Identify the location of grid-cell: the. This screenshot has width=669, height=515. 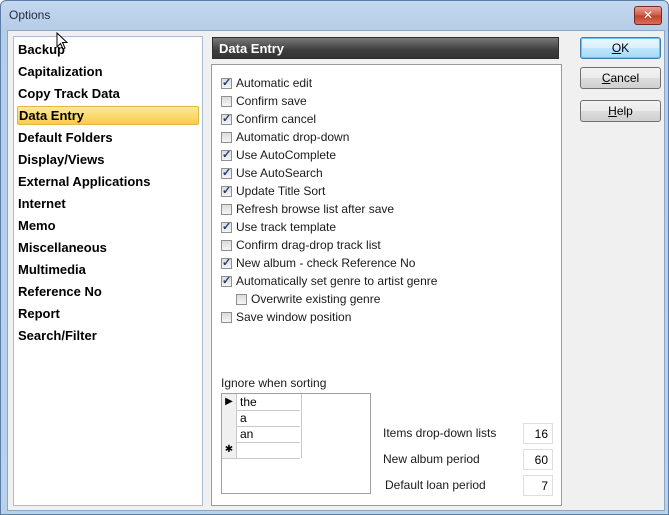
(270, 402).